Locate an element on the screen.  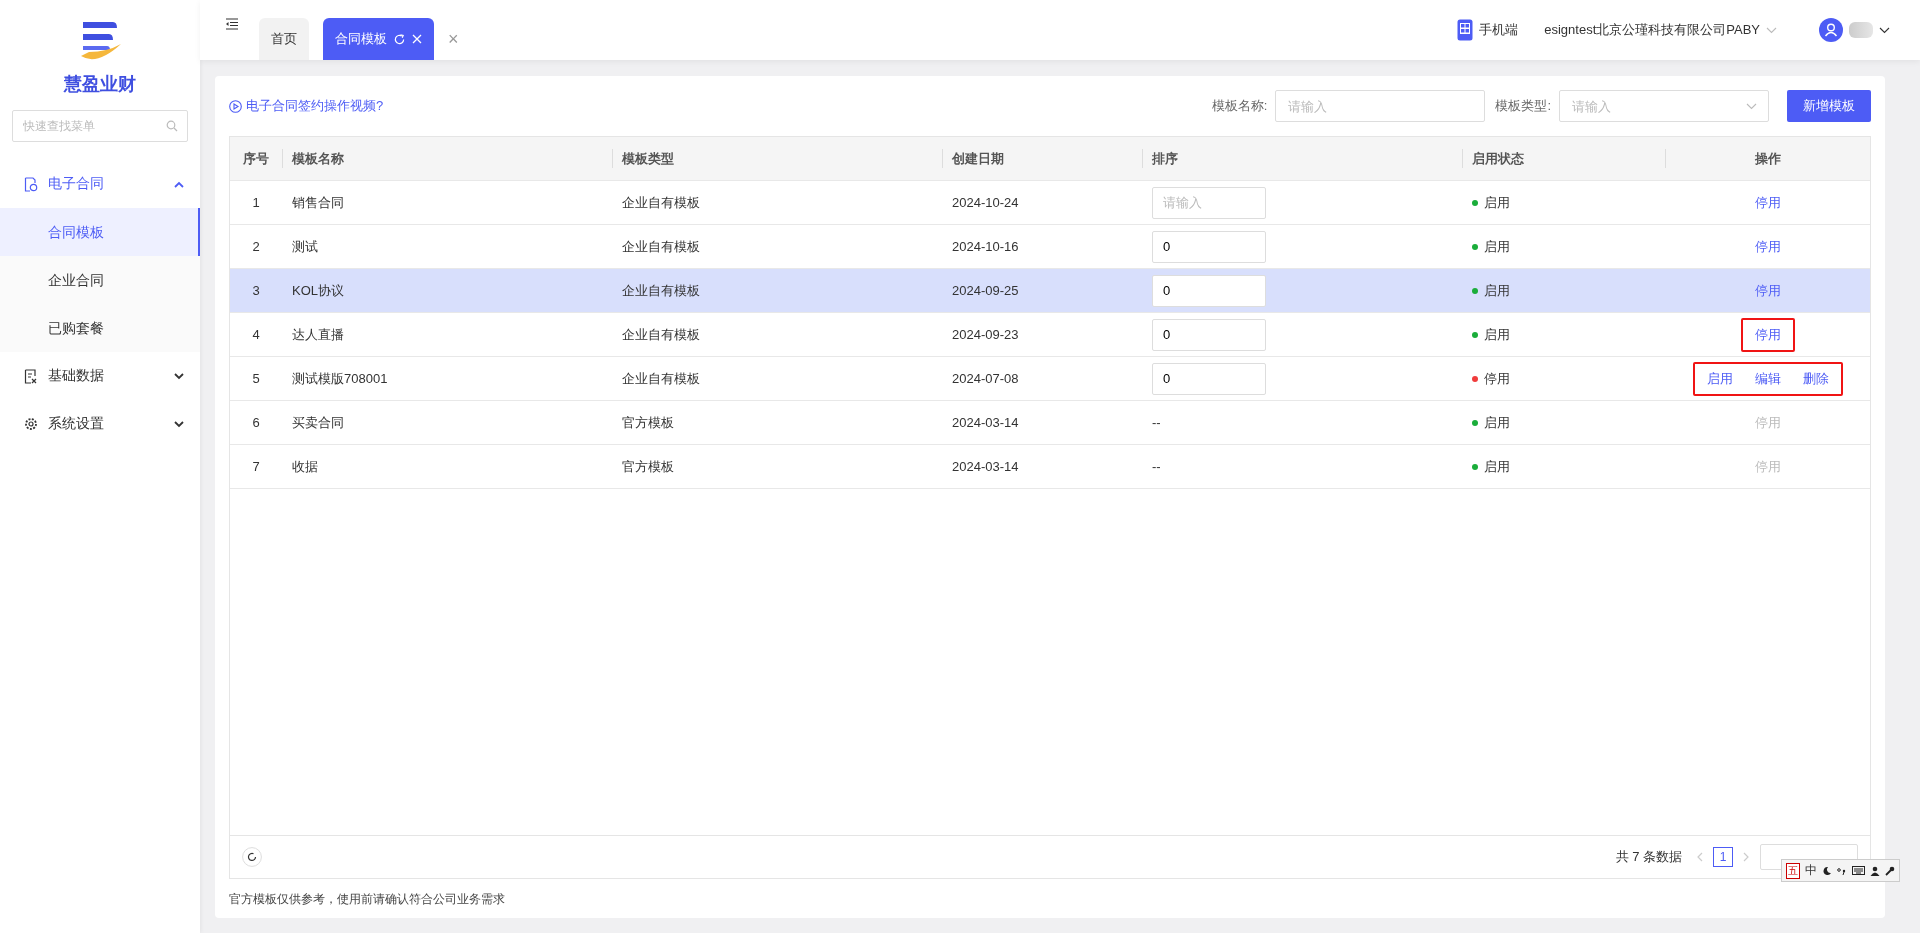
table-cell: 4 is located at coordinates (256, 334).